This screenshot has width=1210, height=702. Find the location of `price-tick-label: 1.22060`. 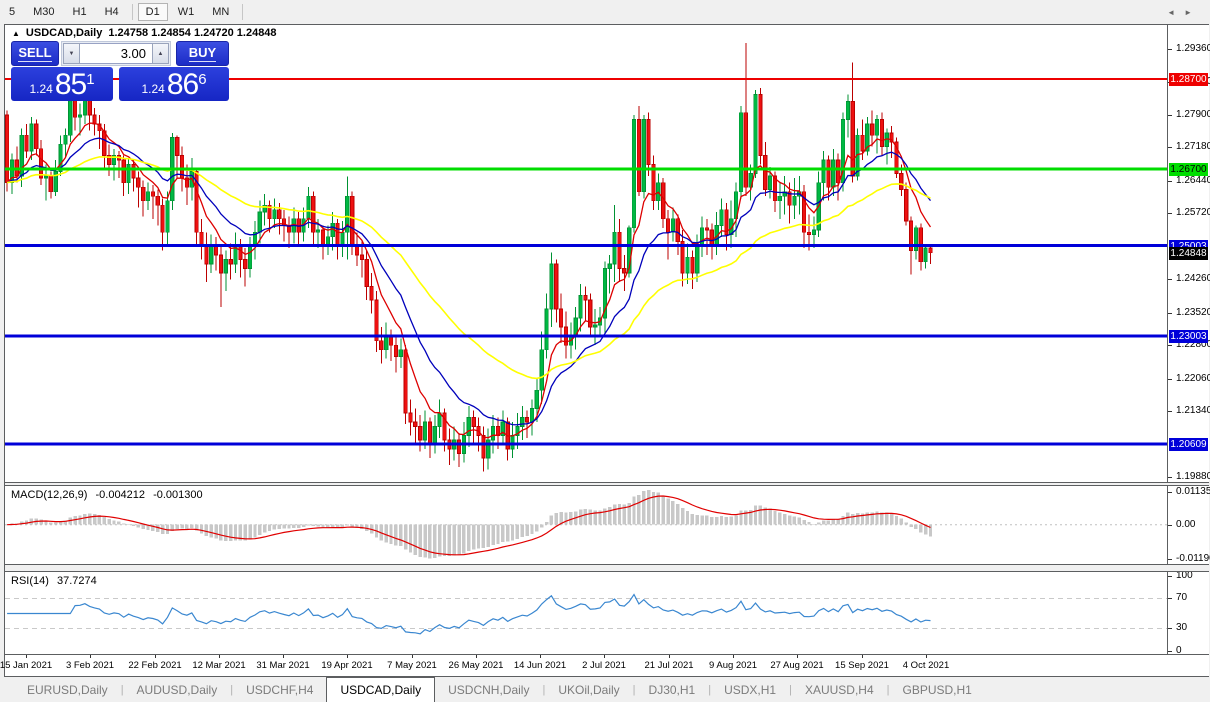

price-tick-label: 1.22060 is located at coordinates (1193, 378).